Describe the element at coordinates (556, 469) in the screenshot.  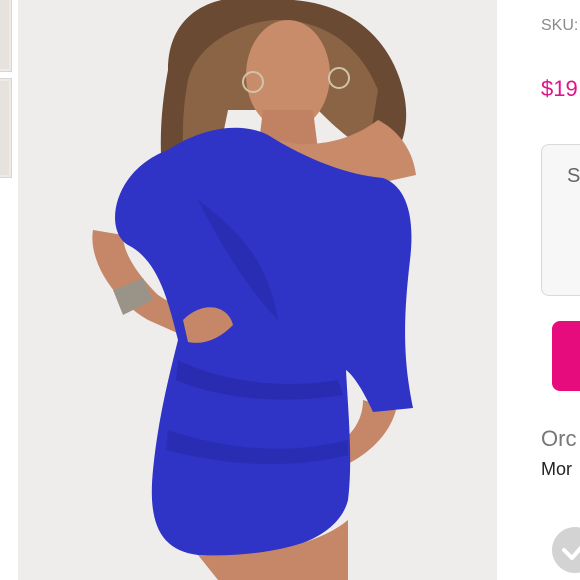
I see `orders-value: Mor` at that location.